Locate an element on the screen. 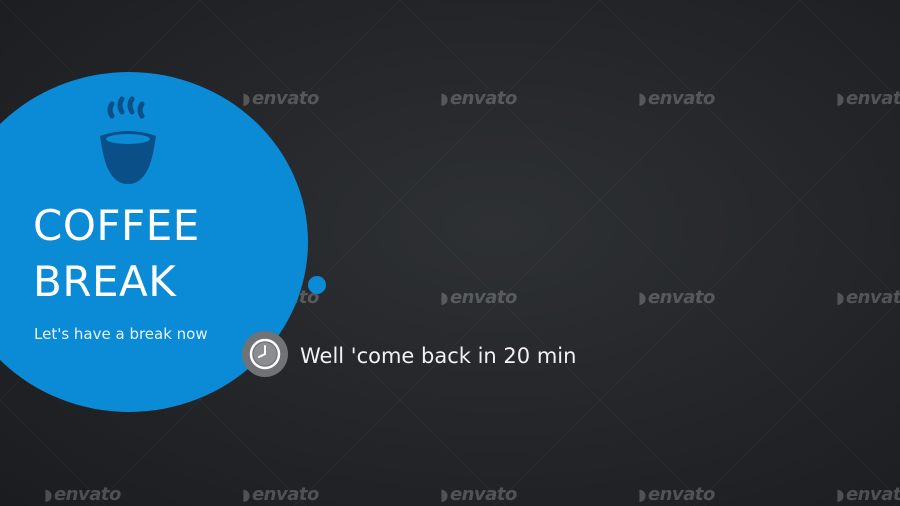 This screenshot has width=900, height=506. subtitle: Let's have a break now is located at coordinates (121, 334).